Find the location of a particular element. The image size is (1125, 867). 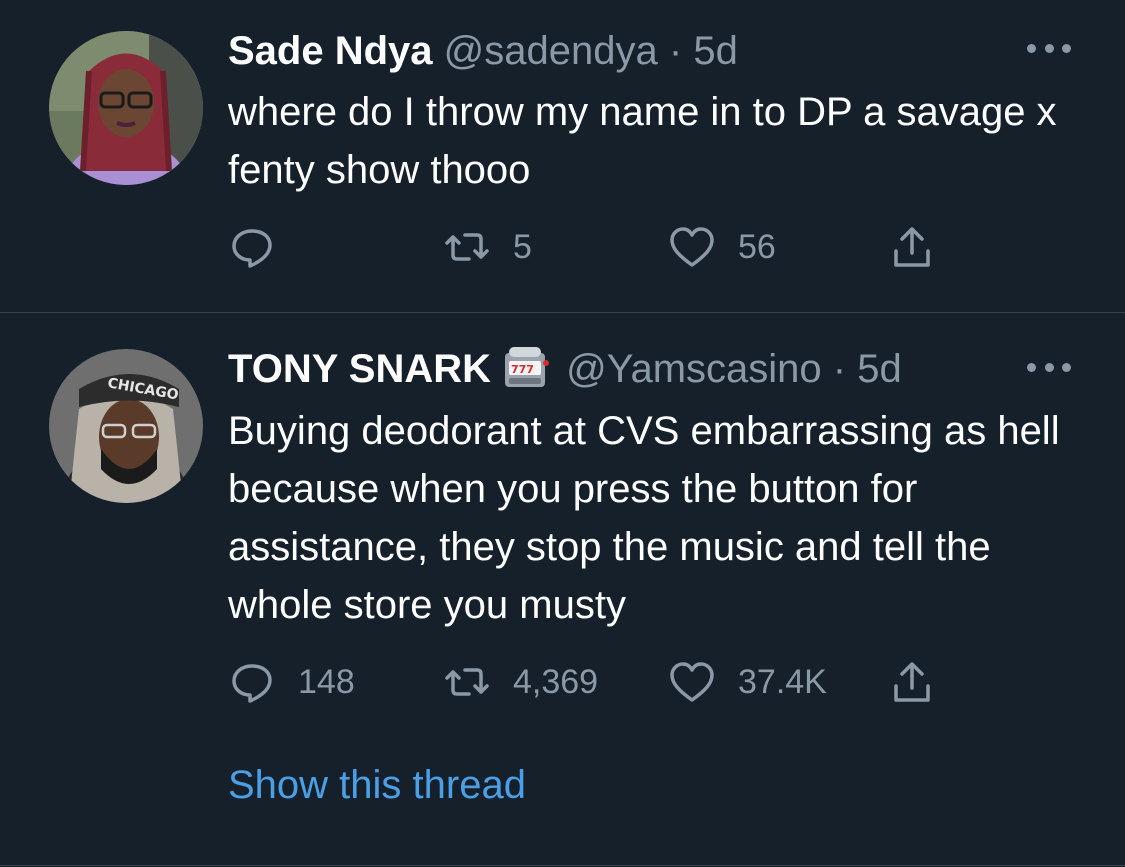

avatar is located at coordinates (126, 108).